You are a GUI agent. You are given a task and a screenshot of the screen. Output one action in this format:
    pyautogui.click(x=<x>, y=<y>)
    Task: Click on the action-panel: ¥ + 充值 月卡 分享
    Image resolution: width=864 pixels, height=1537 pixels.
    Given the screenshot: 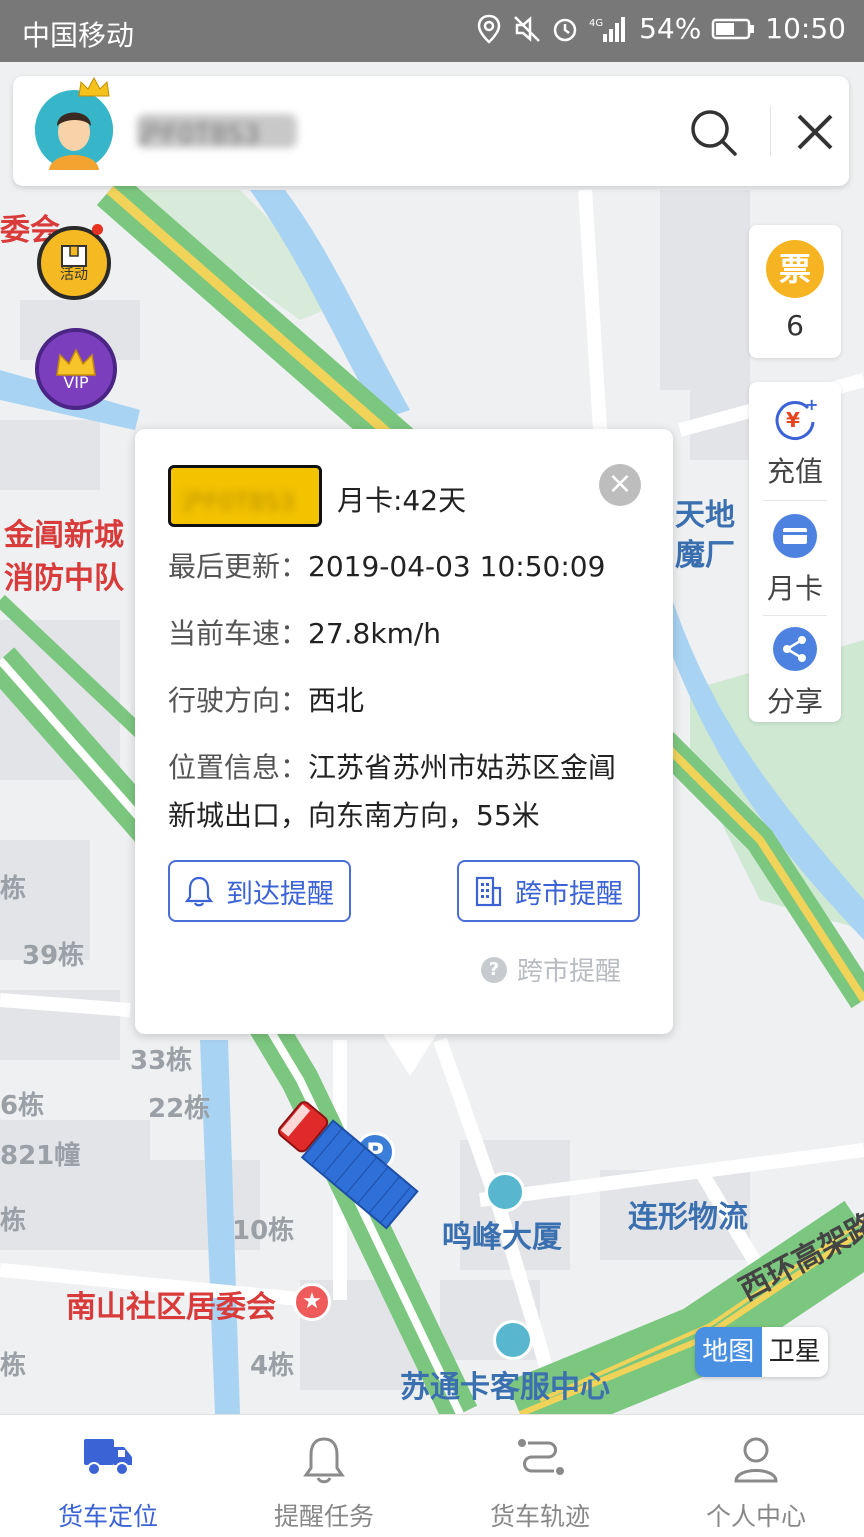 What is the action you would take?
    pyautogui.click(x=795, y=552)
    